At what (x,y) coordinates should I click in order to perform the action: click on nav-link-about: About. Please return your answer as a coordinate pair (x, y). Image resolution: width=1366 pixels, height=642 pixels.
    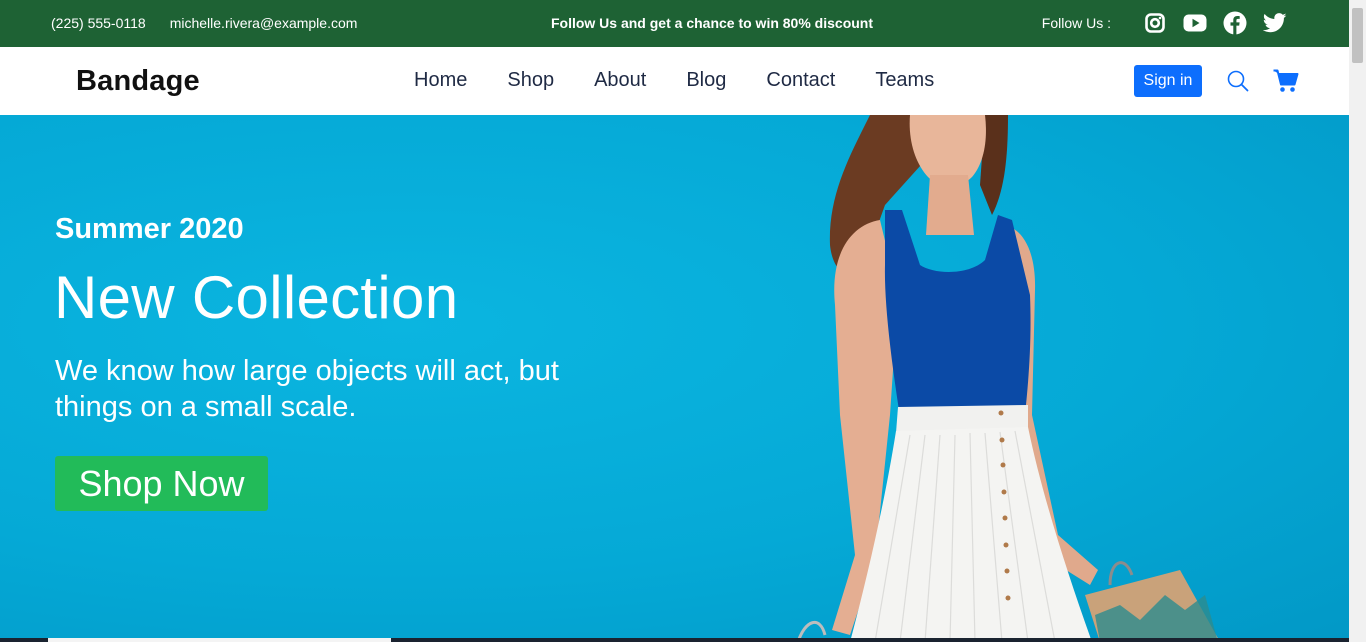
    Looking at the image, I should click on (620, 80).